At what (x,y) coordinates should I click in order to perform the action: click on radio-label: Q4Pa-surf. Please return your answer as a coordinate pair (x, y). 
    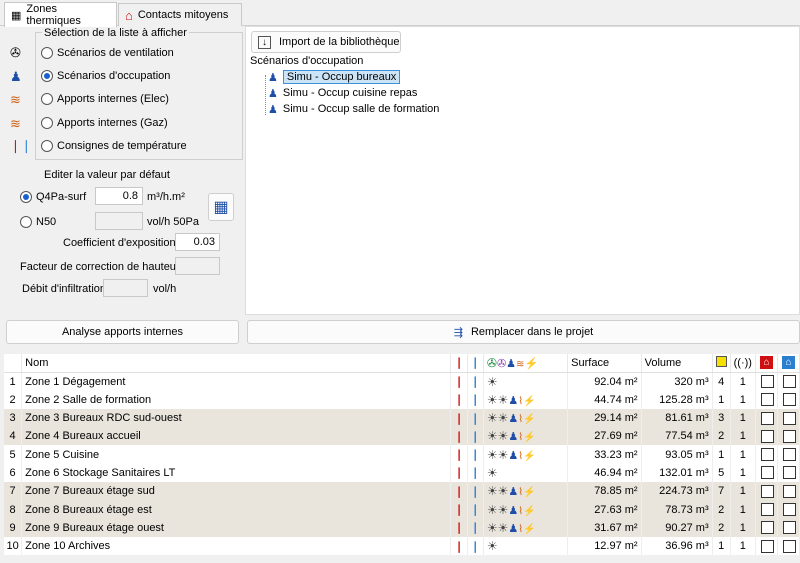
    Looking at the image, I should click on (61, 197).